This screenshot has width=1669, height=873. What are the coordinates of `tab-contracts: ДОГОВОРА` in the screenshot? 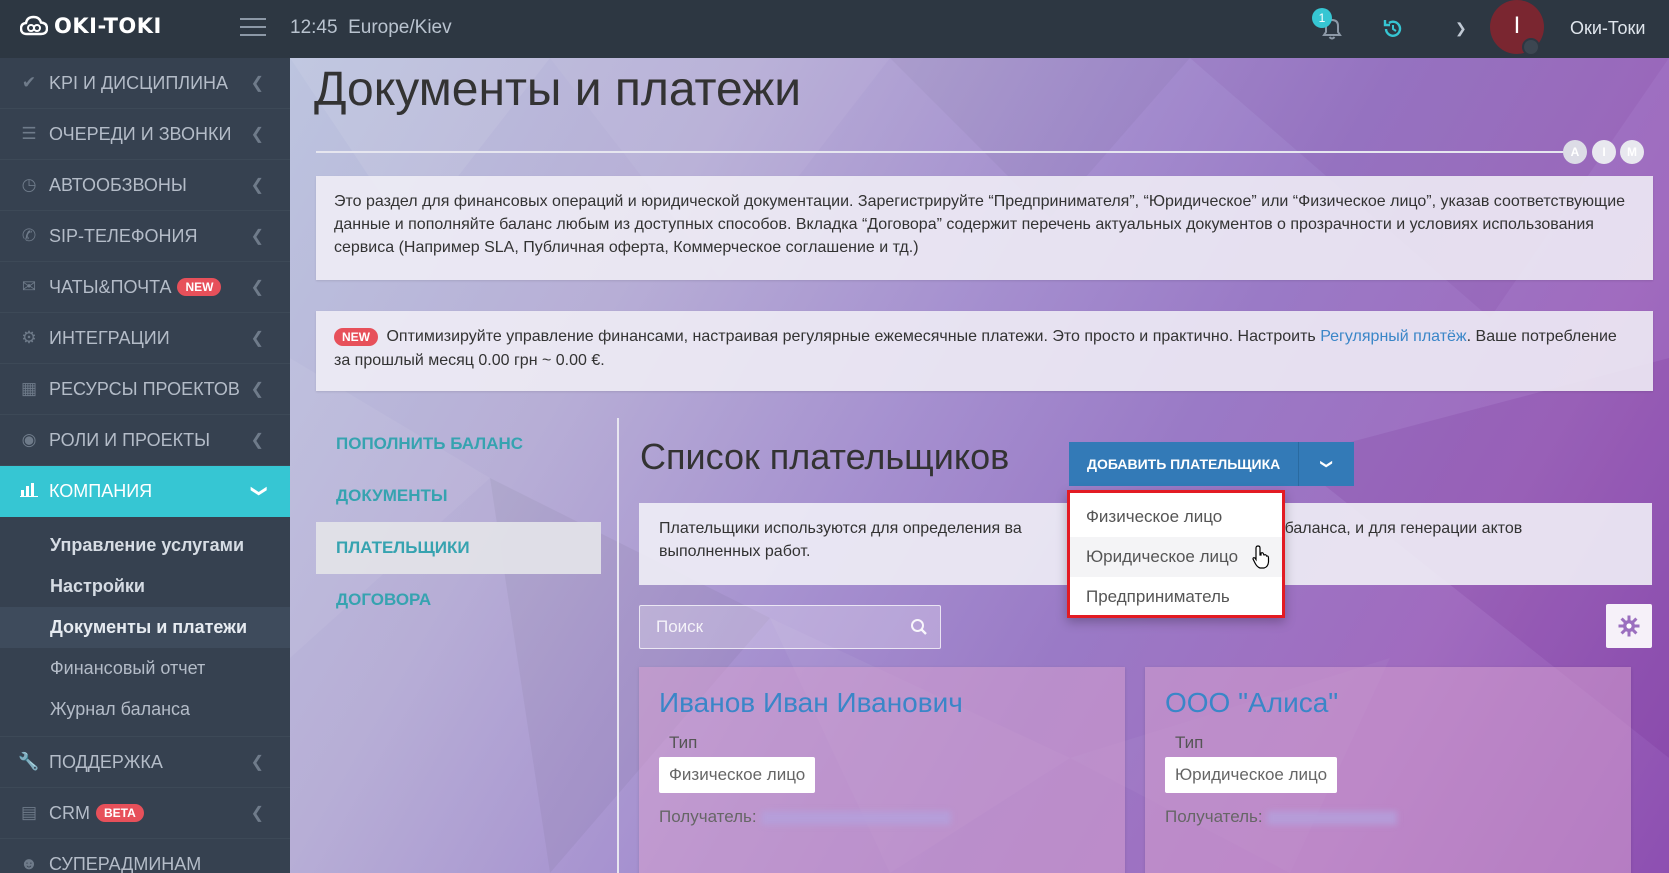 It's located at (458, 600).